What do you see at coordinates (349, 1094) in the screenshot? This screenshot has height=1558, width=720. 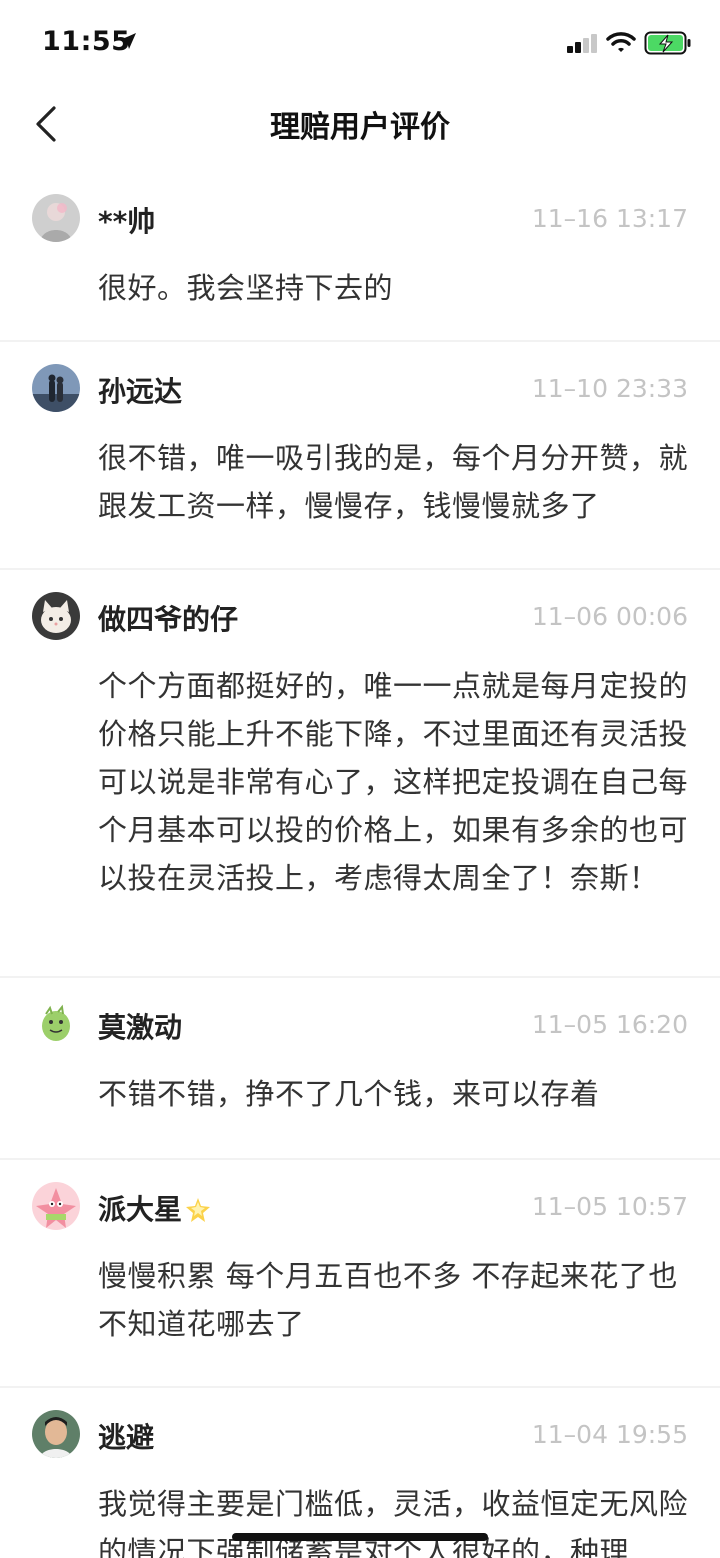 I see `review-text: 不错不错，挣不了几个钱，来可以存着` at bounding box center [349, 1094].